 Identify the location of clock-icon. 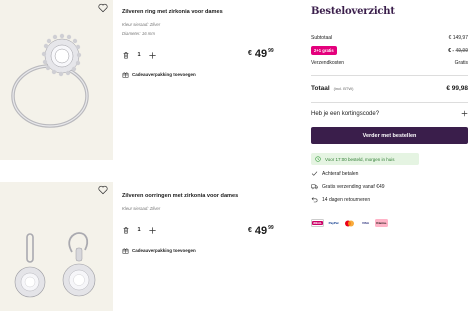
(318, 159).